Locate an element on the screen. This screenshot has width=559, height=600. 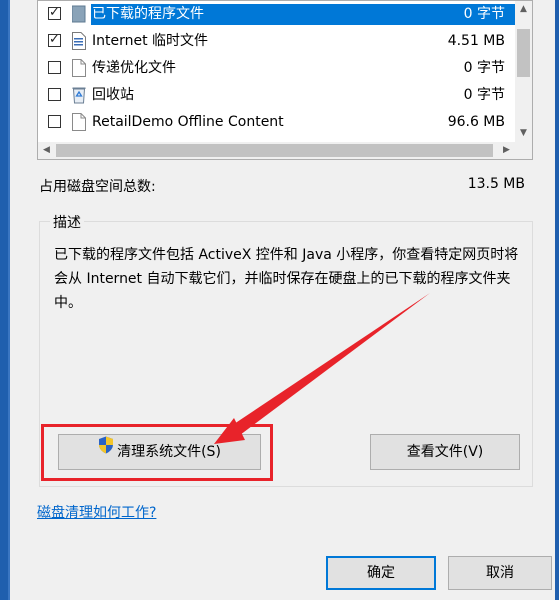
cancel-button: 取消 is located at coordinates (500, 573).